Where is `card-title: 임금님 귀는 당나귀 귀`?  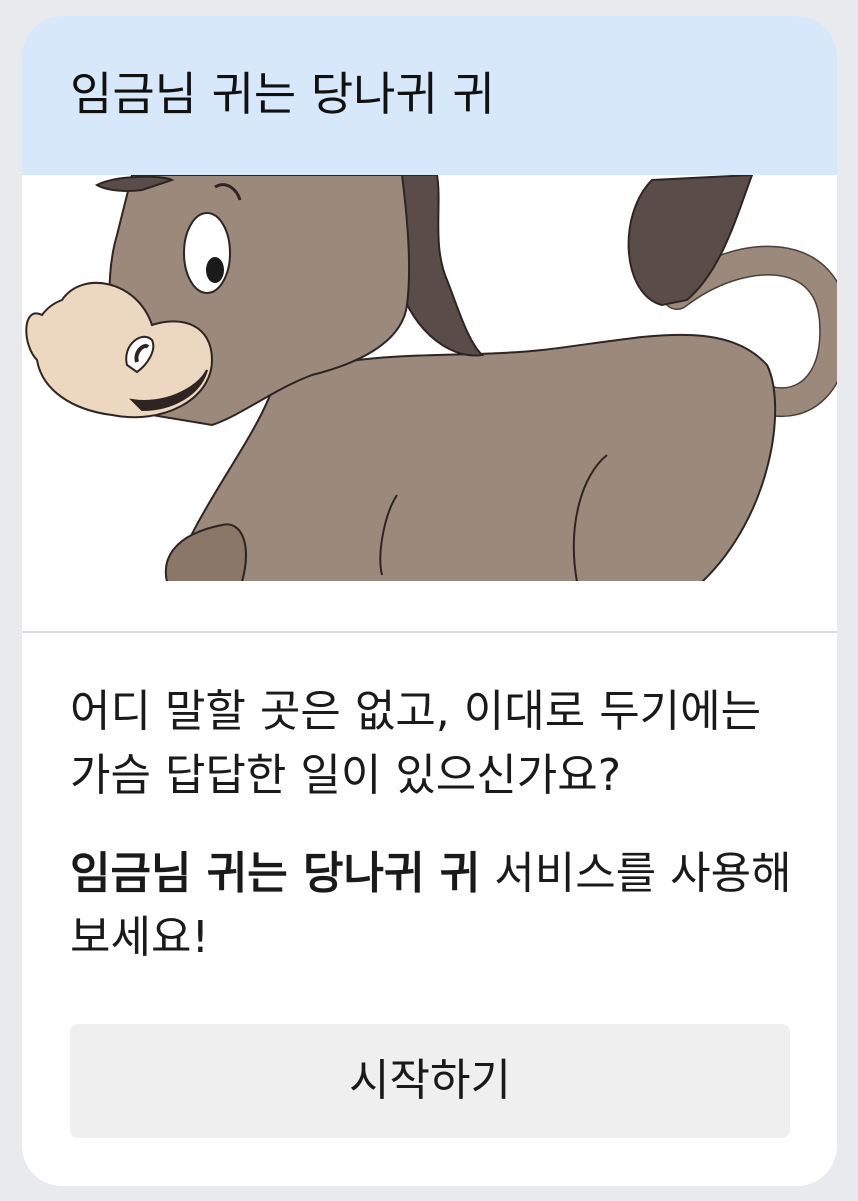
card-title: 임금님 귀는 당나귀 귀 is located at coordinates (282, 94).